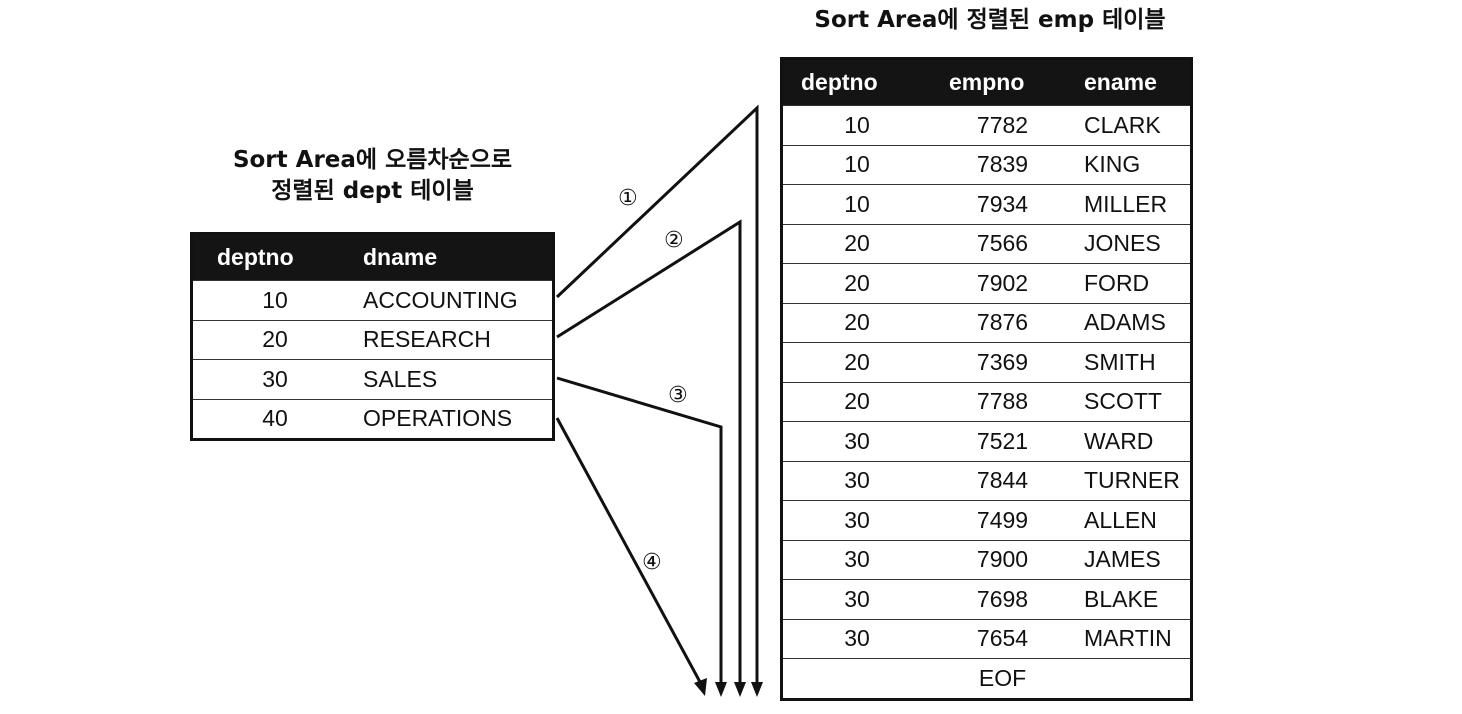 This screenshot has width=1462, height=714. What do you see at coordinates (628, 550) in the screenshot?
I see `arrow-4-path` at bounding box center [628, 550].